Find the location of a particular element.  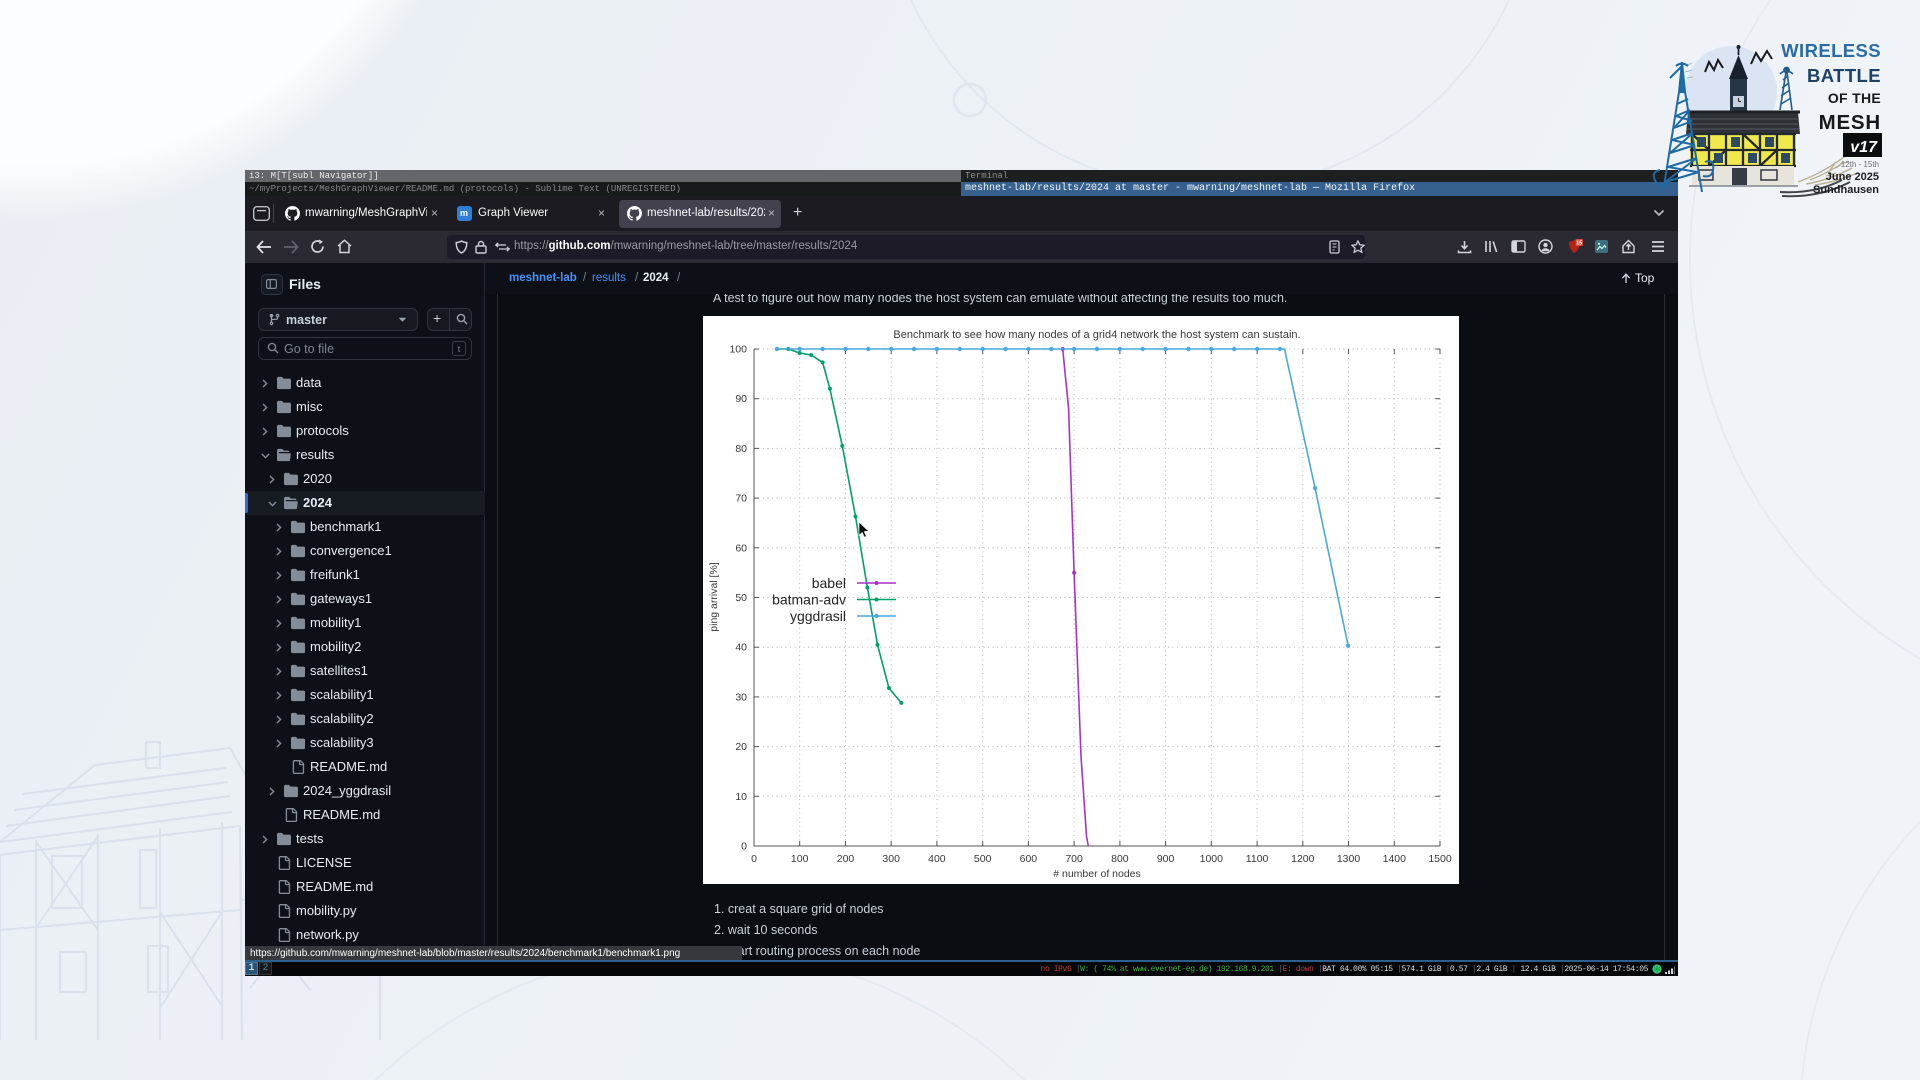

svg-text: 700 is located at coordinates (1074, 859).